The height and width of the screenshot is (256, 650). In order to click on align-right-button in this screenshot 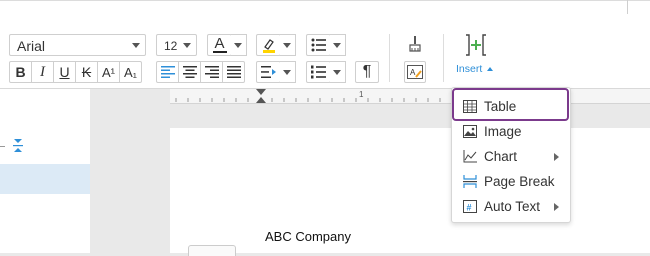, I will do `click(211, 72)`.